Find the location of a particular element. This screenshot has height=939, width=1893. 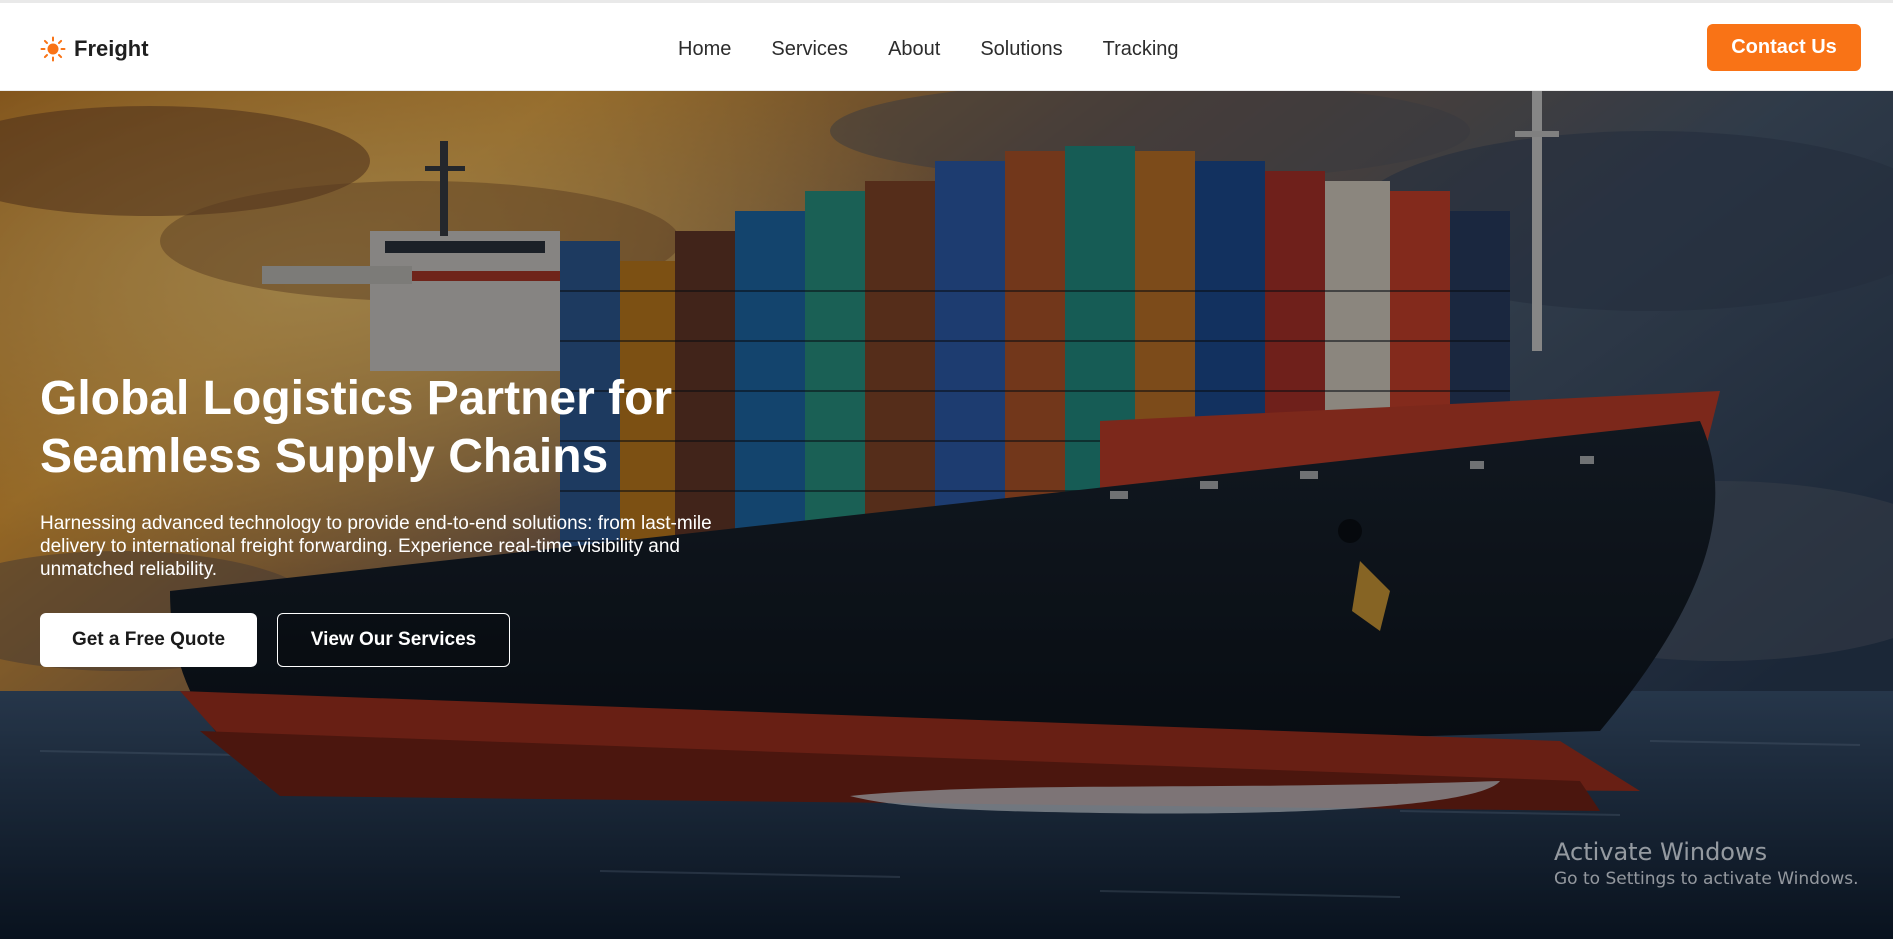

main-nav: Home Services About Solutions Tracking is located at coordinates (928, 49).